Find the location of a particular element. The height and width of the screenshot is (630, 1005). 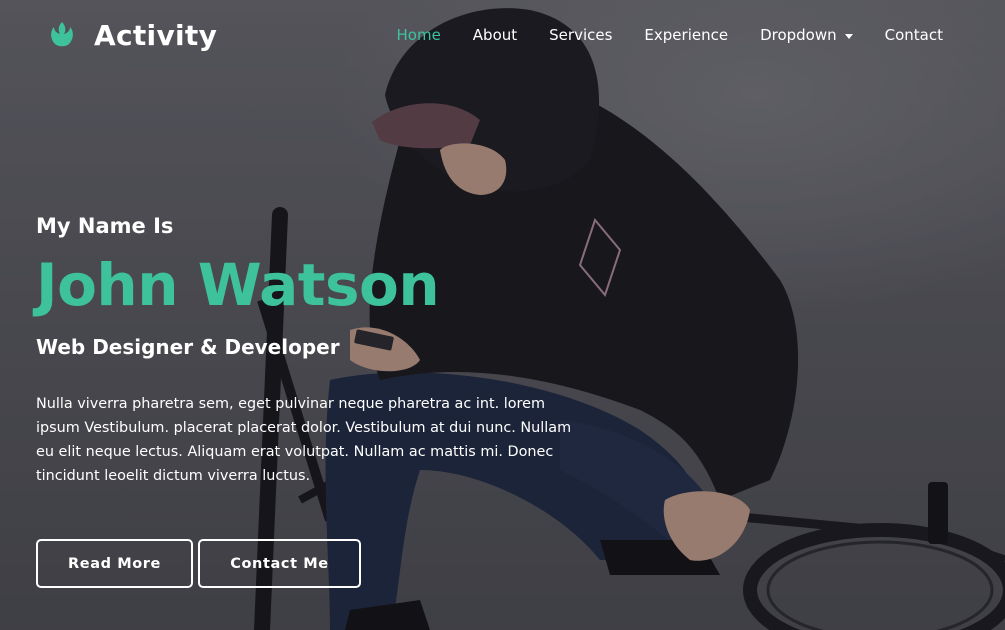

nav-item-services: Services is located at coordinates (580, 35).